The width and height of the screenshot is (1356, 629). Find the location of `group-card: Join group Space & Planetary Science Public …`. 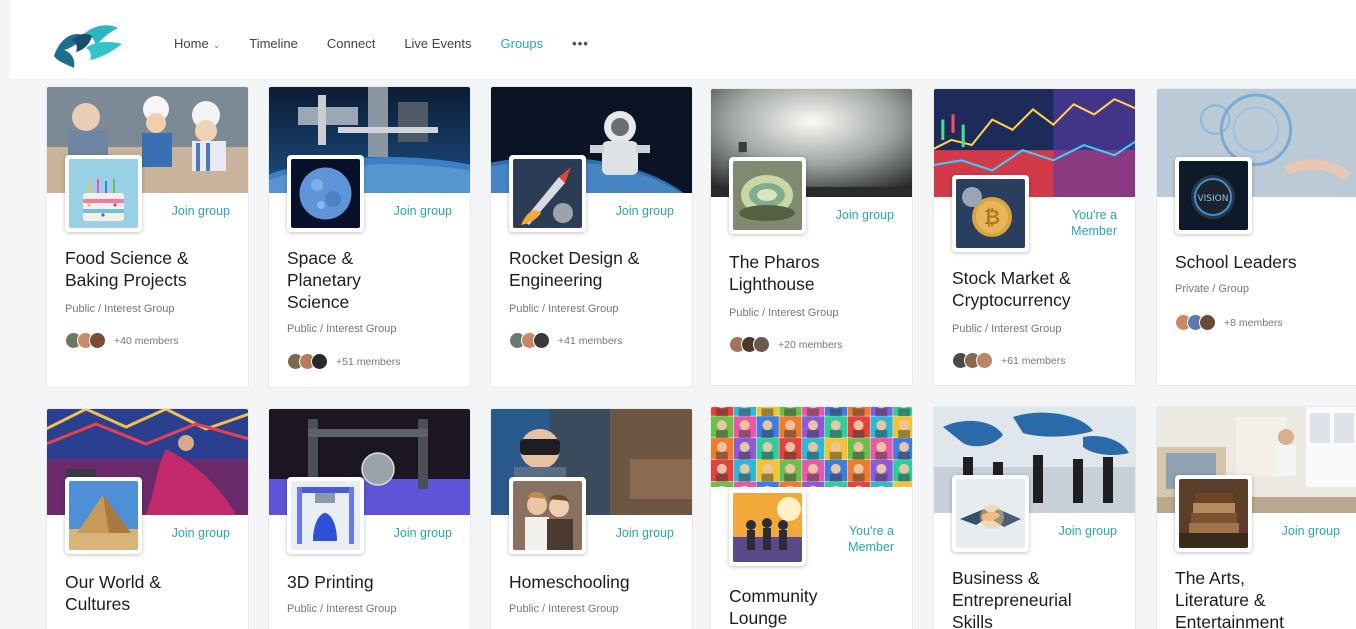

group-card: Join group Space & Planetary Science Public … is located at coordinates (369, 237).